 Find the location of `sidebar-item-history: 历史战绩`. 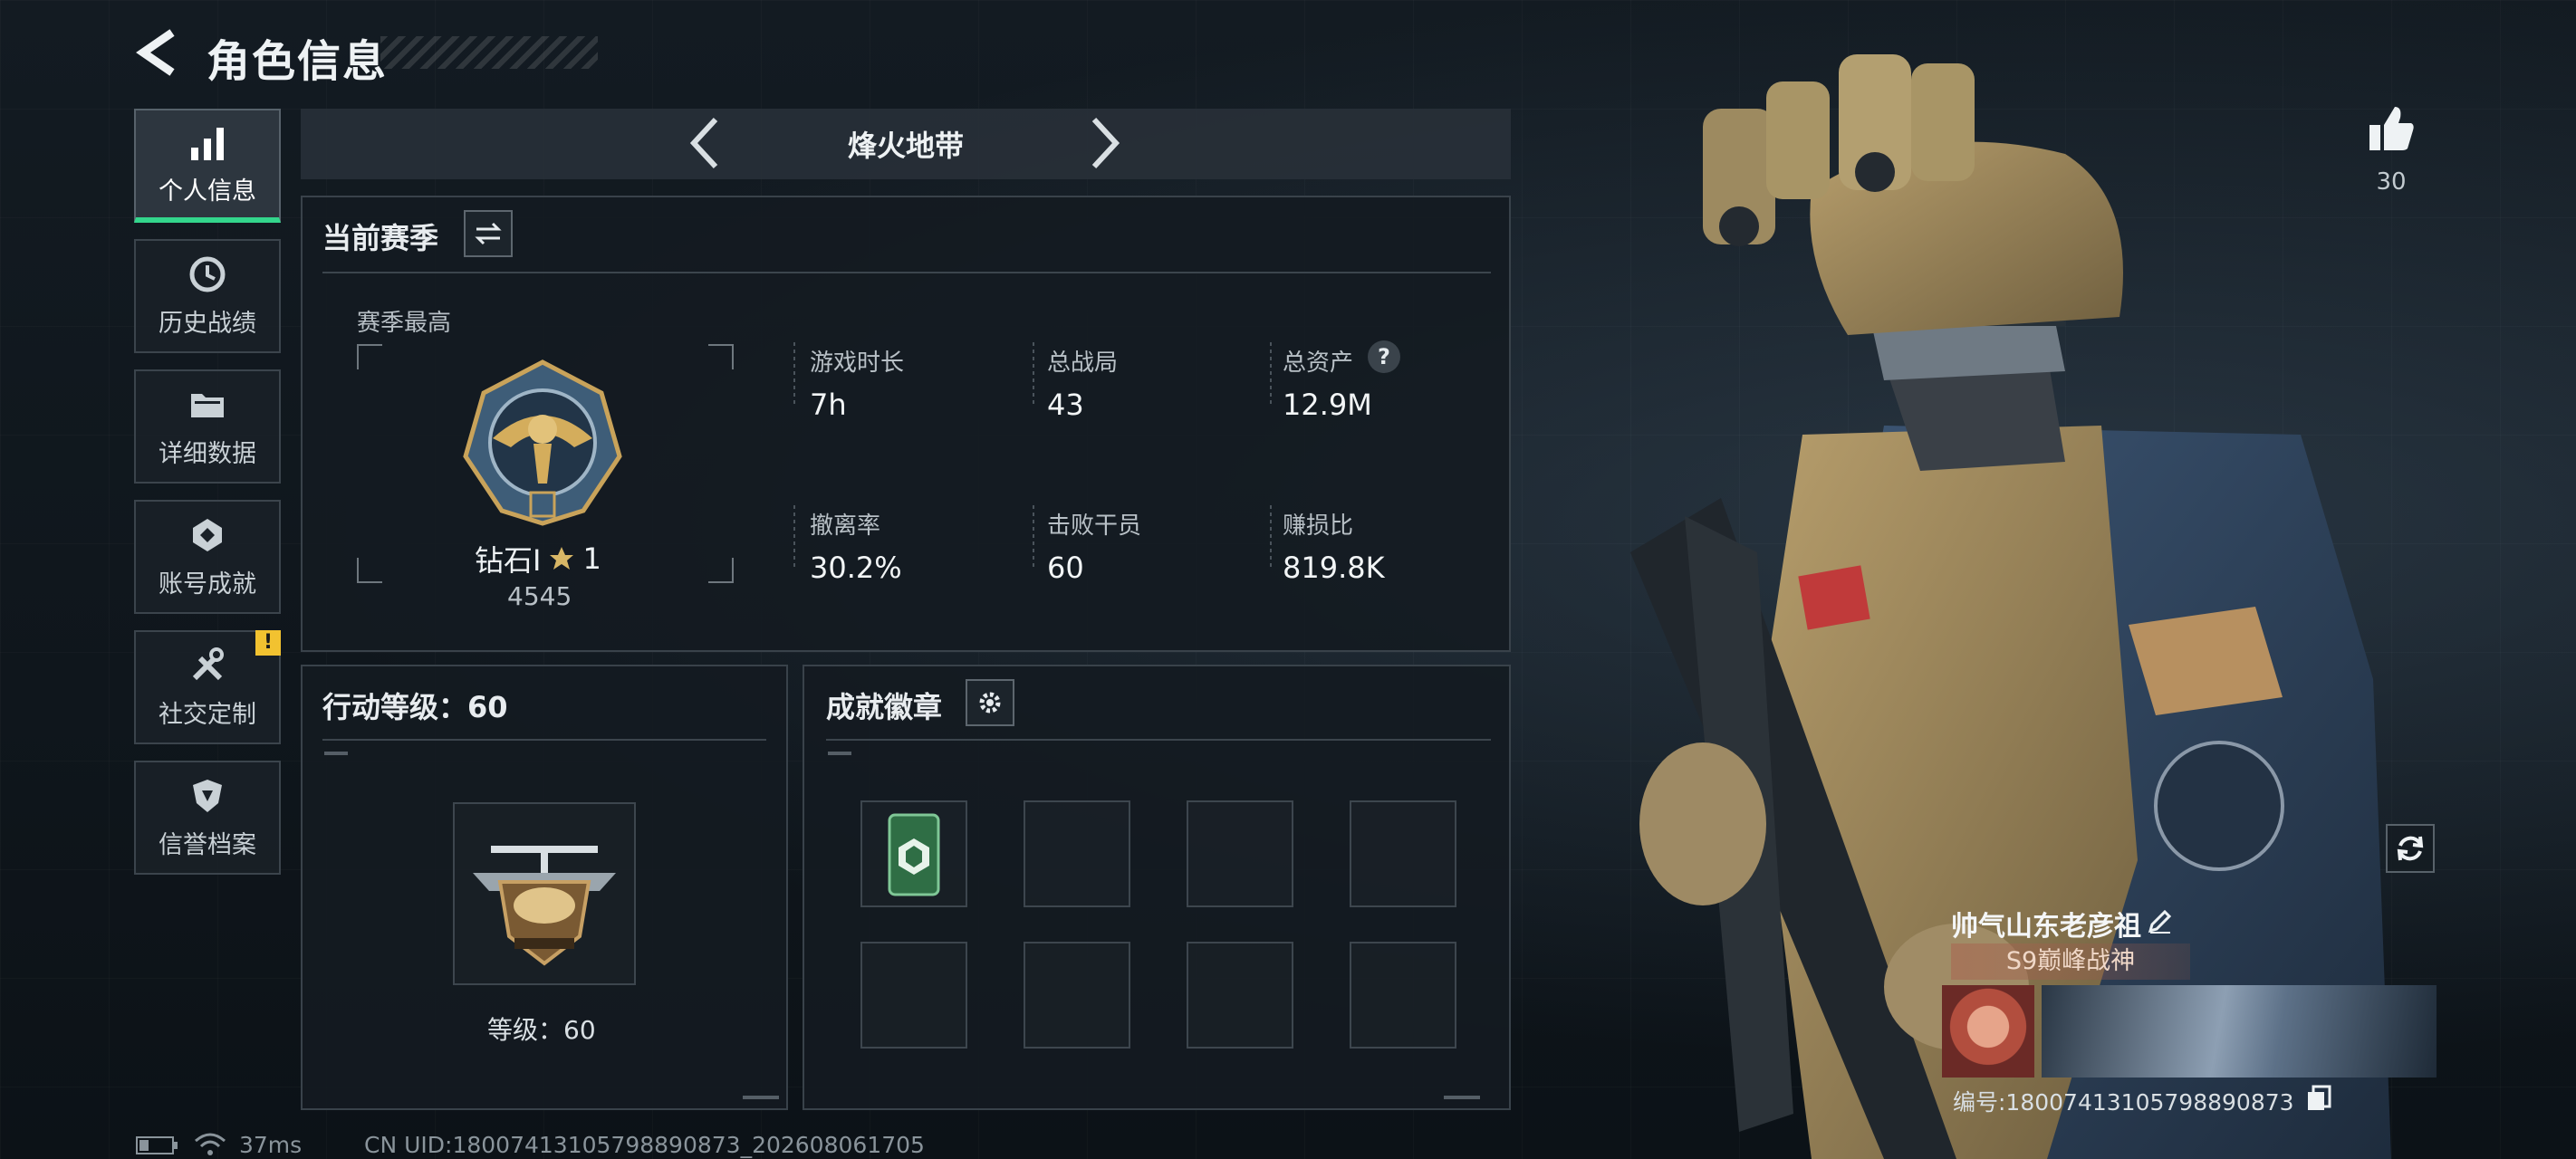

sidebar-item-history: 历史战绩 is located at coordinates (207, 296).